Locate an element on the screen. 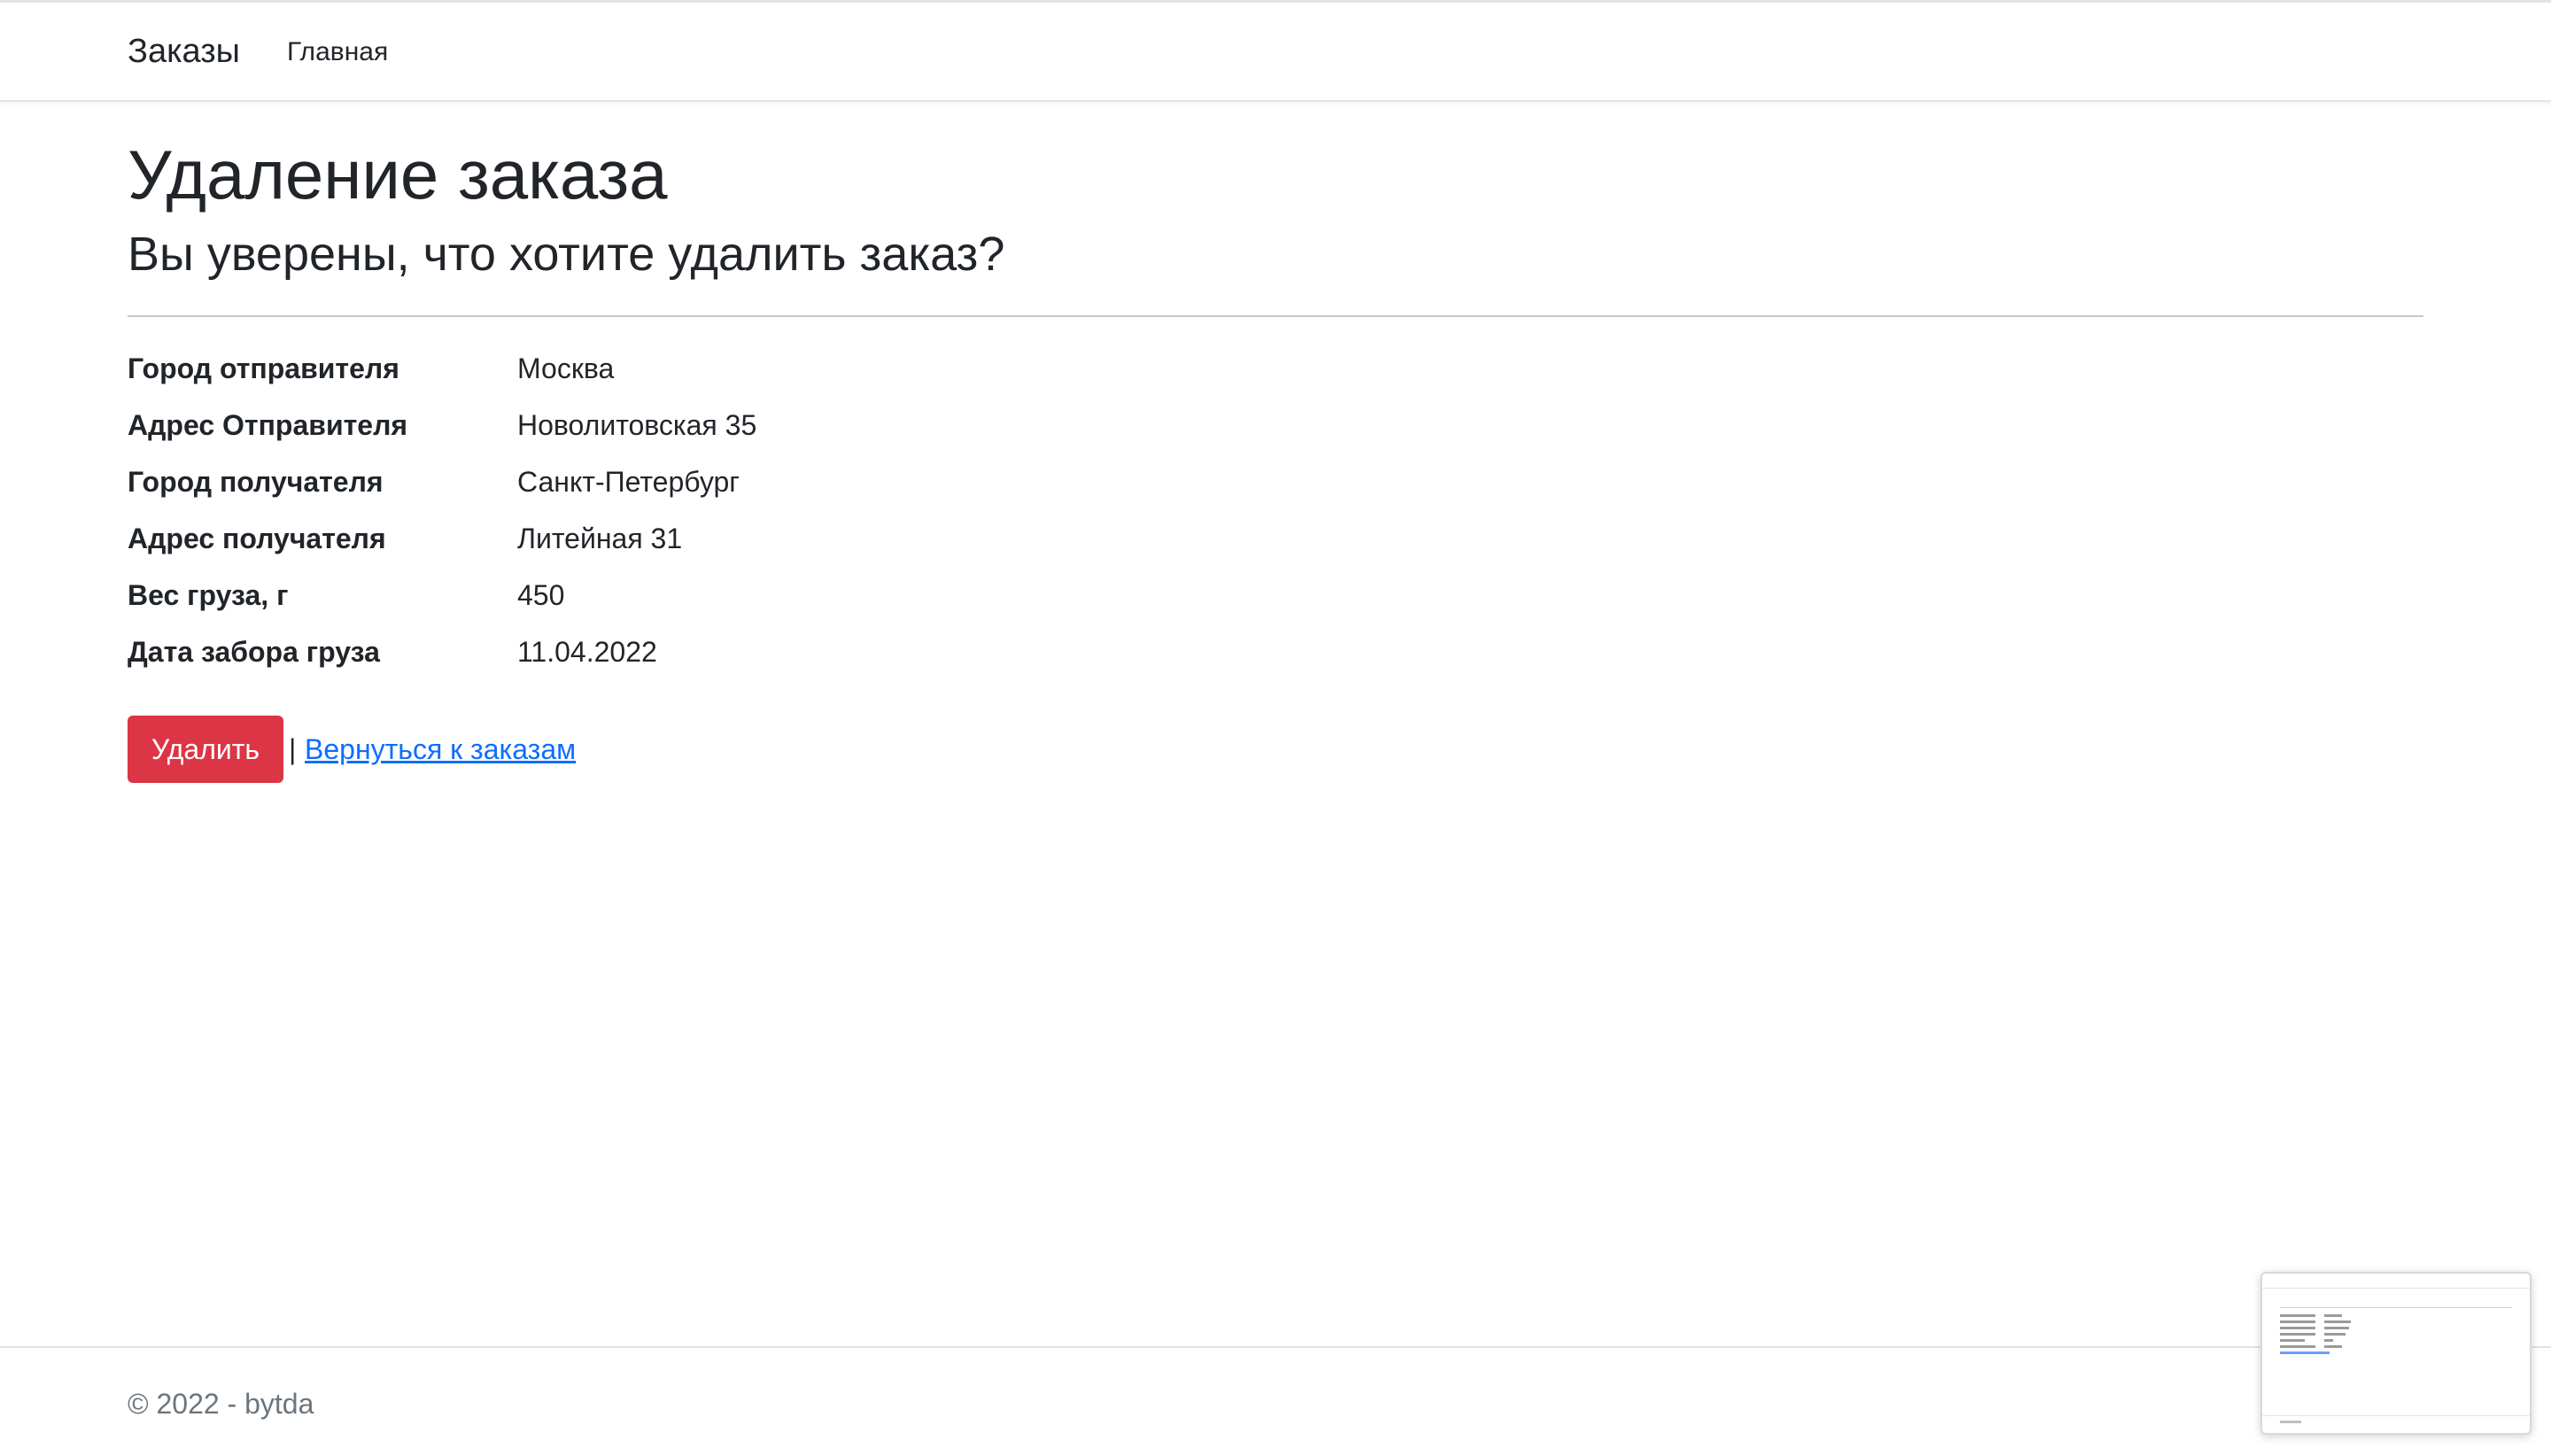 The height and width of the screenshot is (1456, 2551). detail-value: Новолитовская 35 is located at coordinates (637, 425).